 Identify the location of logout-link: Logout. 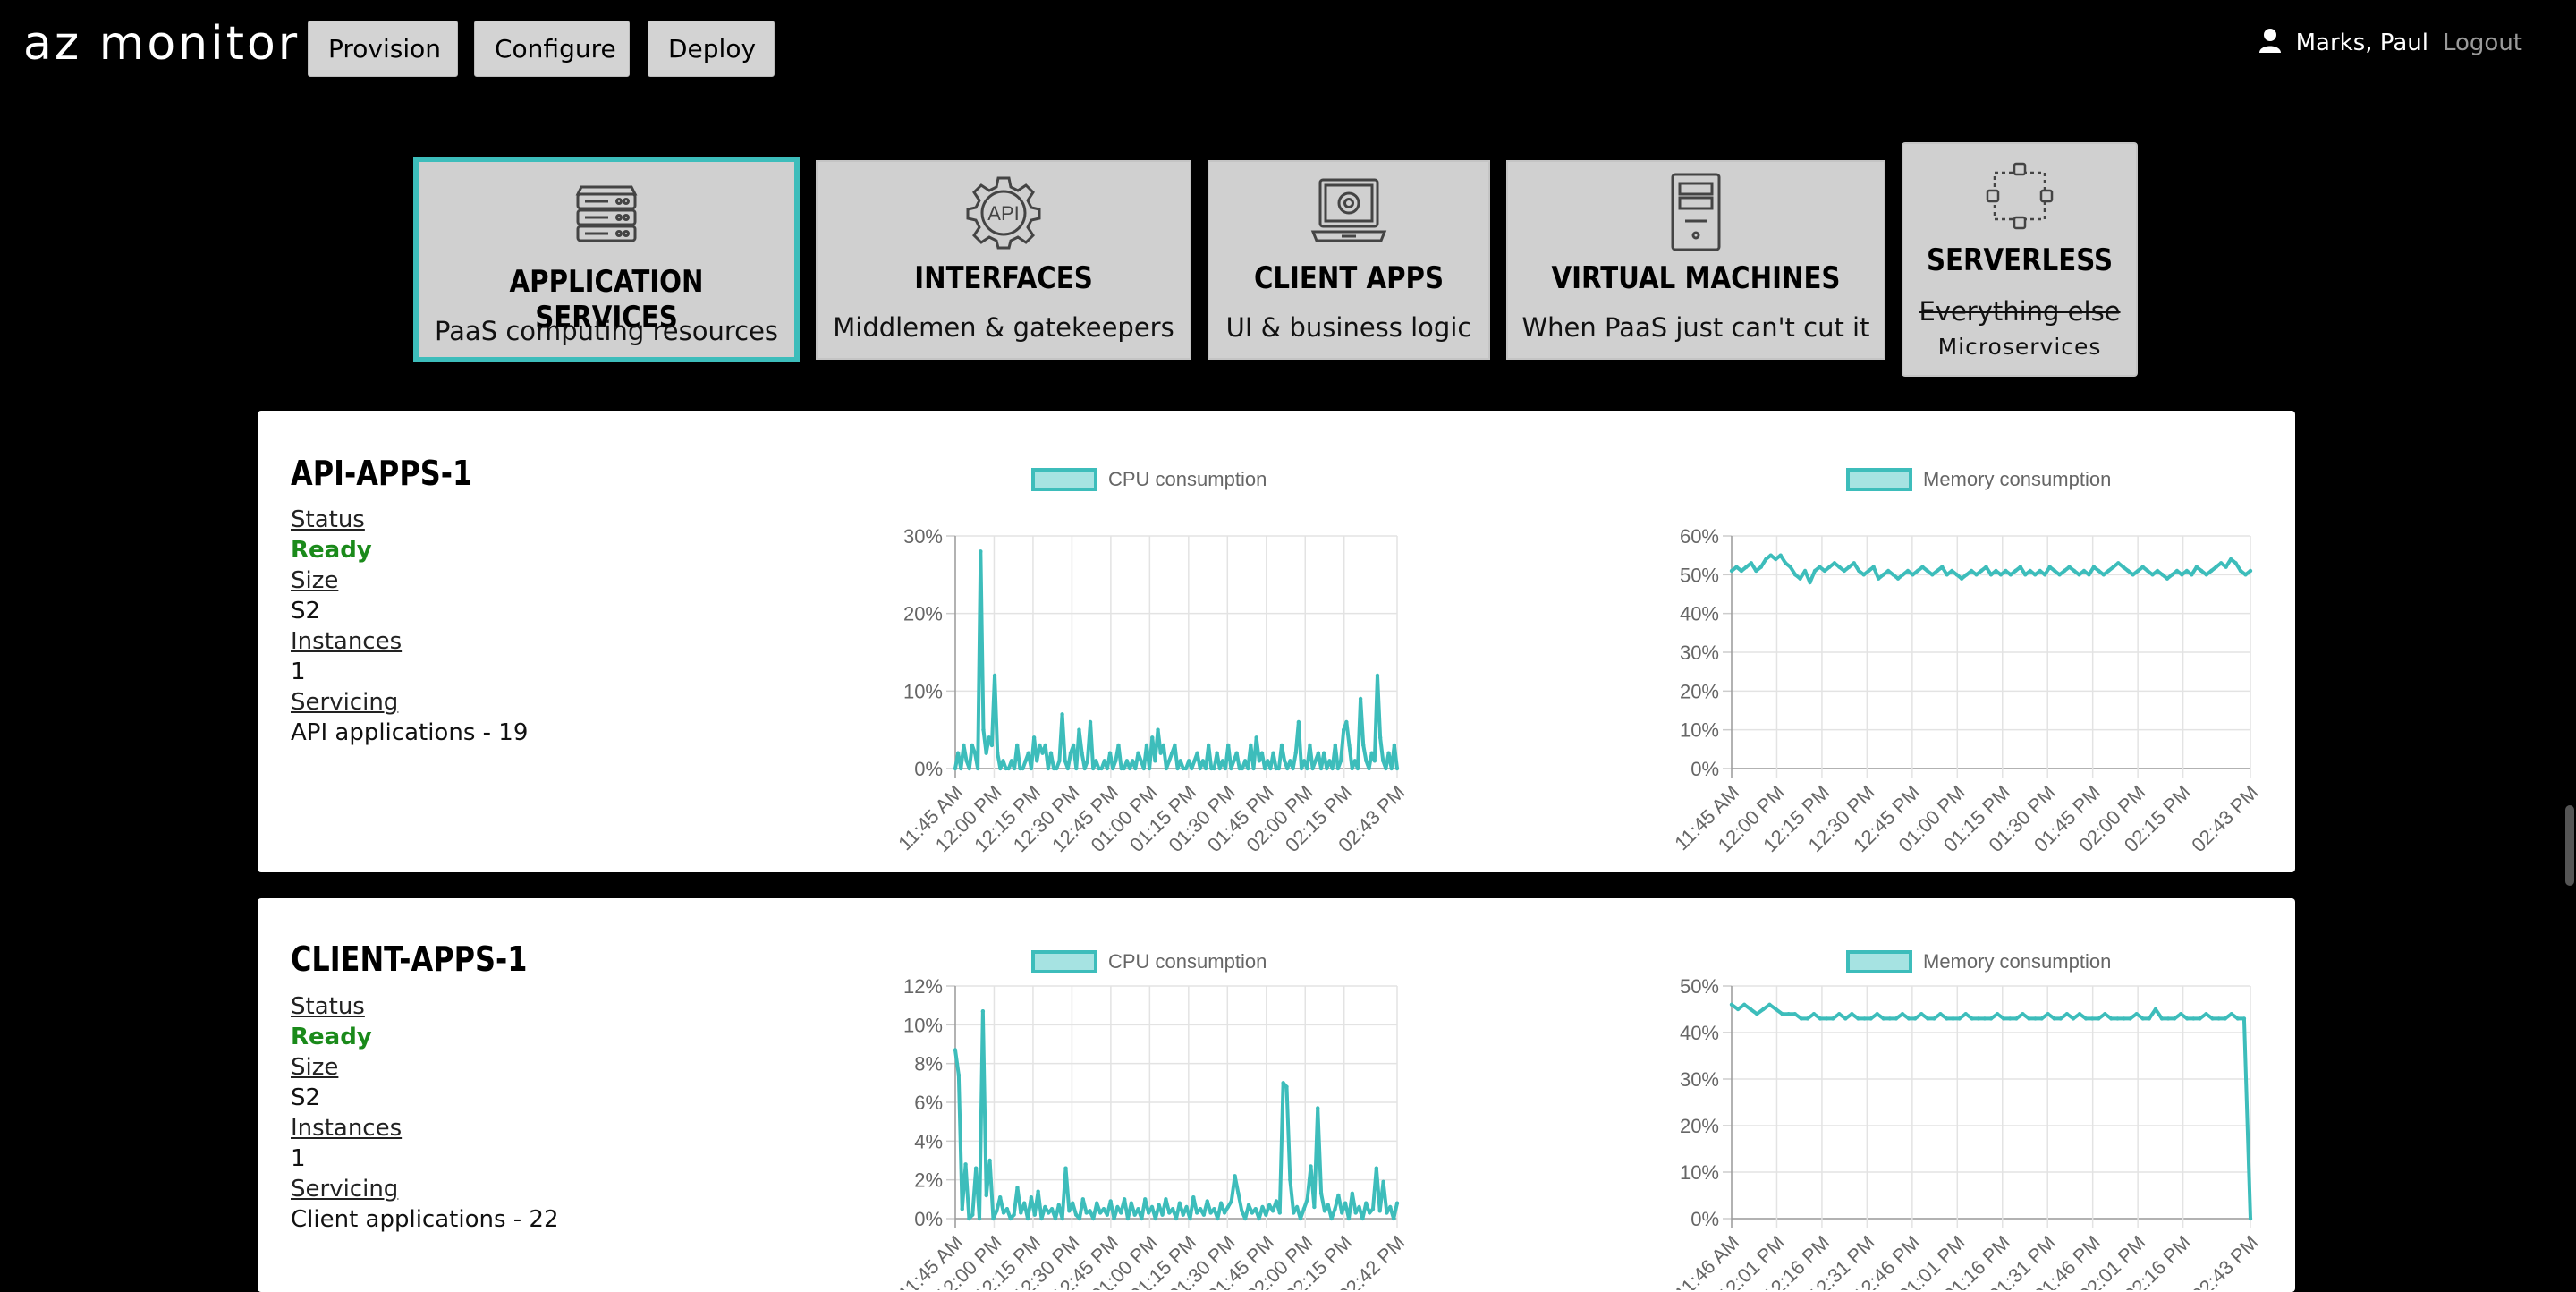
(2482, 43).